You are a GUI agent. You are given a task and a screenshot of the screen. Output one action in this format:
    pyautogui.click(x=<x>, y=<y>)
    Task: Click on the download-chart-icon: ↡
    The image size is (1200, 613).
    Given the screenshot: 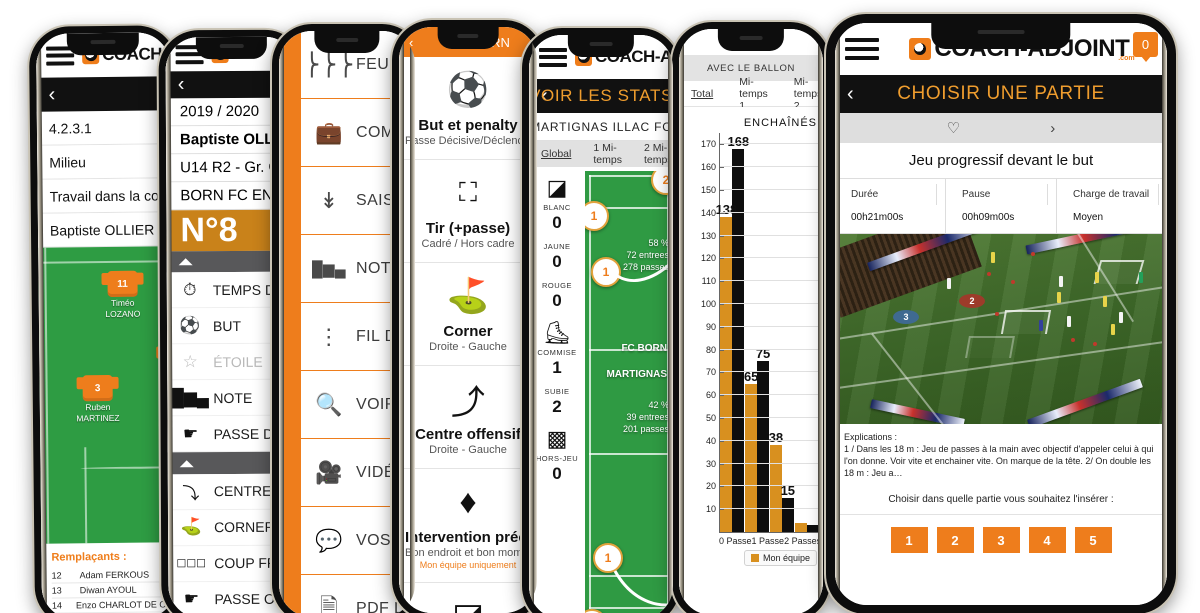 What is the action you would take?
    pyautogui.click(x=329, y=200)
    